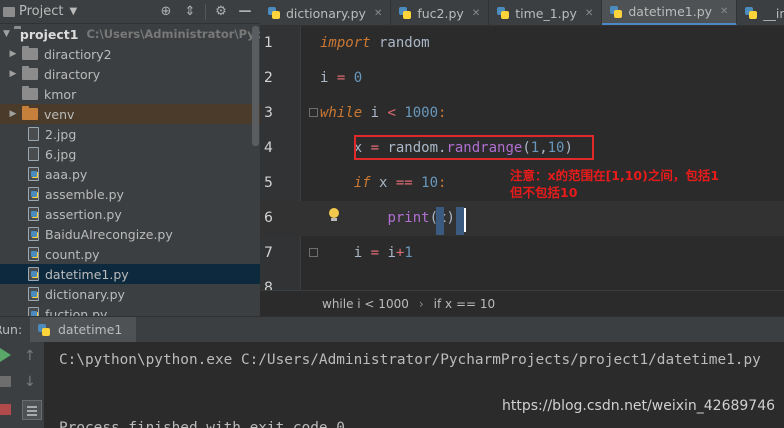  Describe the element at coordinates (130, 94) in the screenshot. I see `tree-item-kmor: kmor` at that location.